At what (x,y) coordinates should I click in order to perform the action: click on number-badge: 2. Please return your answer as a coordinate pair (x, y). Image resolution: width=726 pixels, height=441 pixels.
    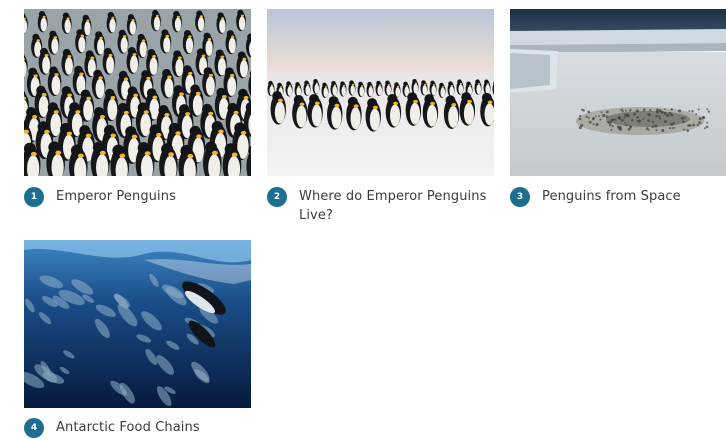
    Looking at the image, I should click on (277, 197).